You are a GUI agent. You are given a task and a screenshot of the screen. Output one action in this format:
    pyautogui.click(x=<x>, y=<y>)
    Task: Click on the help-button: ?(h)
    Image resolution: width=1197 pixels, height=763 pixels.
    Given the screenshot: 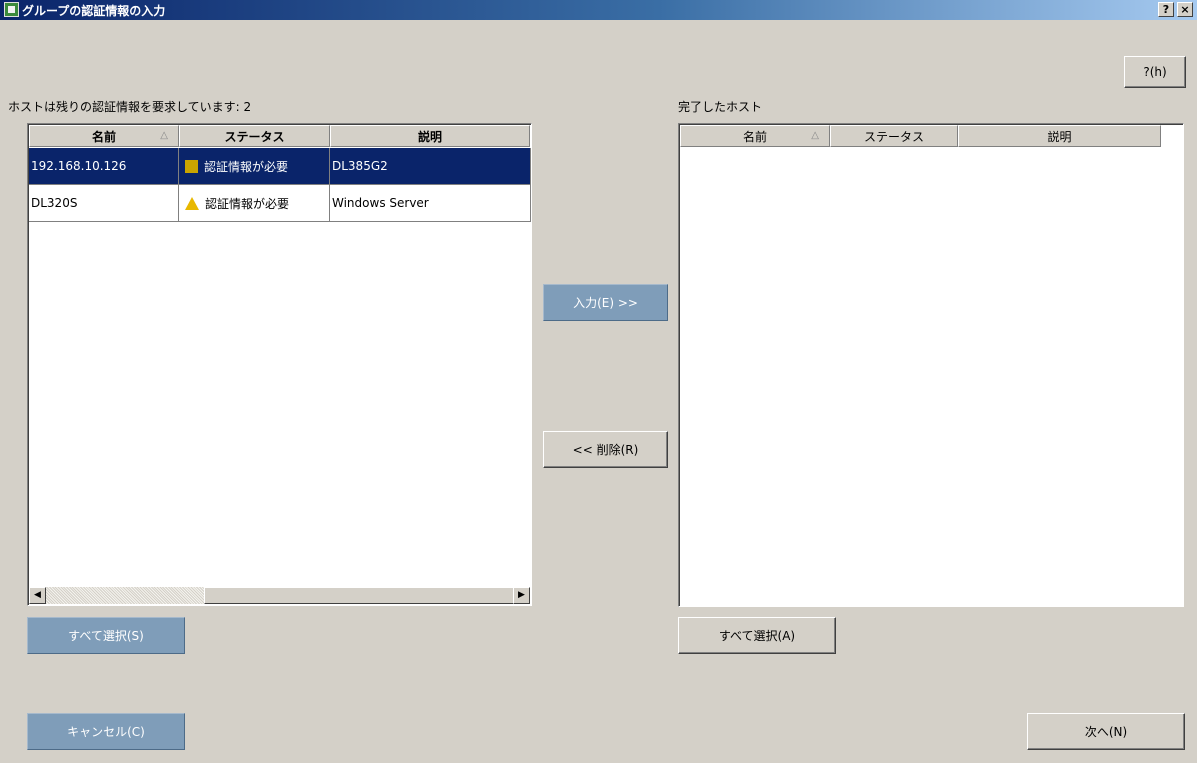 What is the action you would take?
    pyautogui.click(x=1155, y=72)
    